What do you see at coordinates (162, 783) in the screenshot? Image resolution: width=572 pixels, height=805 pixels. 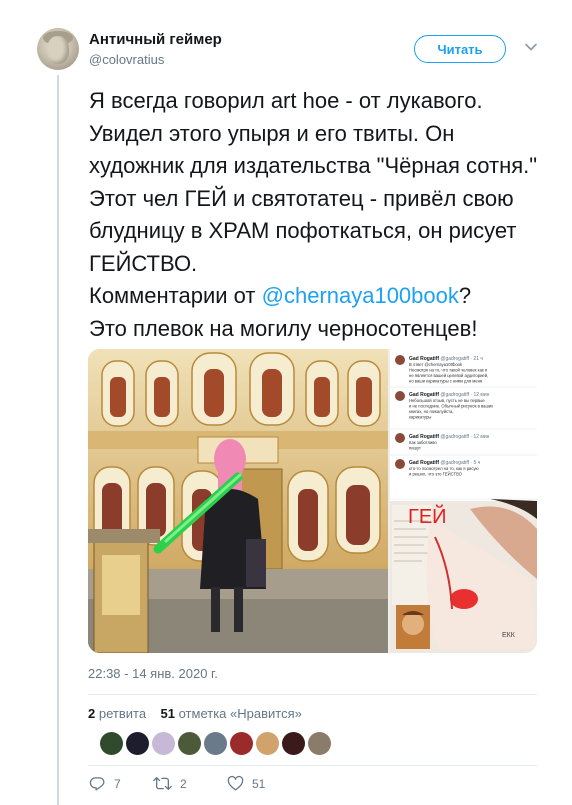 I see `retweet-icon` at bounding box center [162, 783].